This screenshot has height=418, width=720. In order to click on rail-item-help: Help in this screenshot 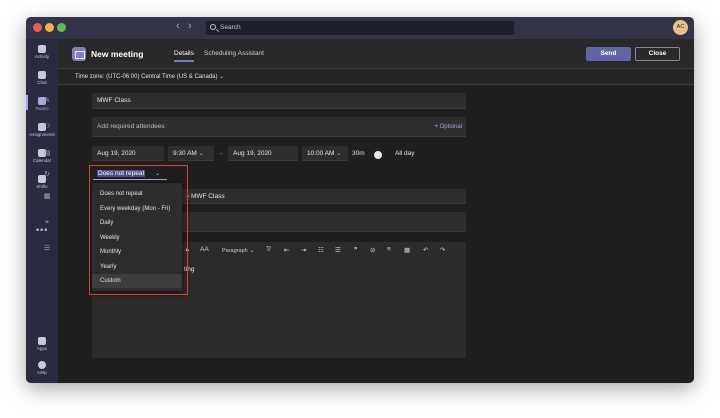, I will do `click(42, 368)`.